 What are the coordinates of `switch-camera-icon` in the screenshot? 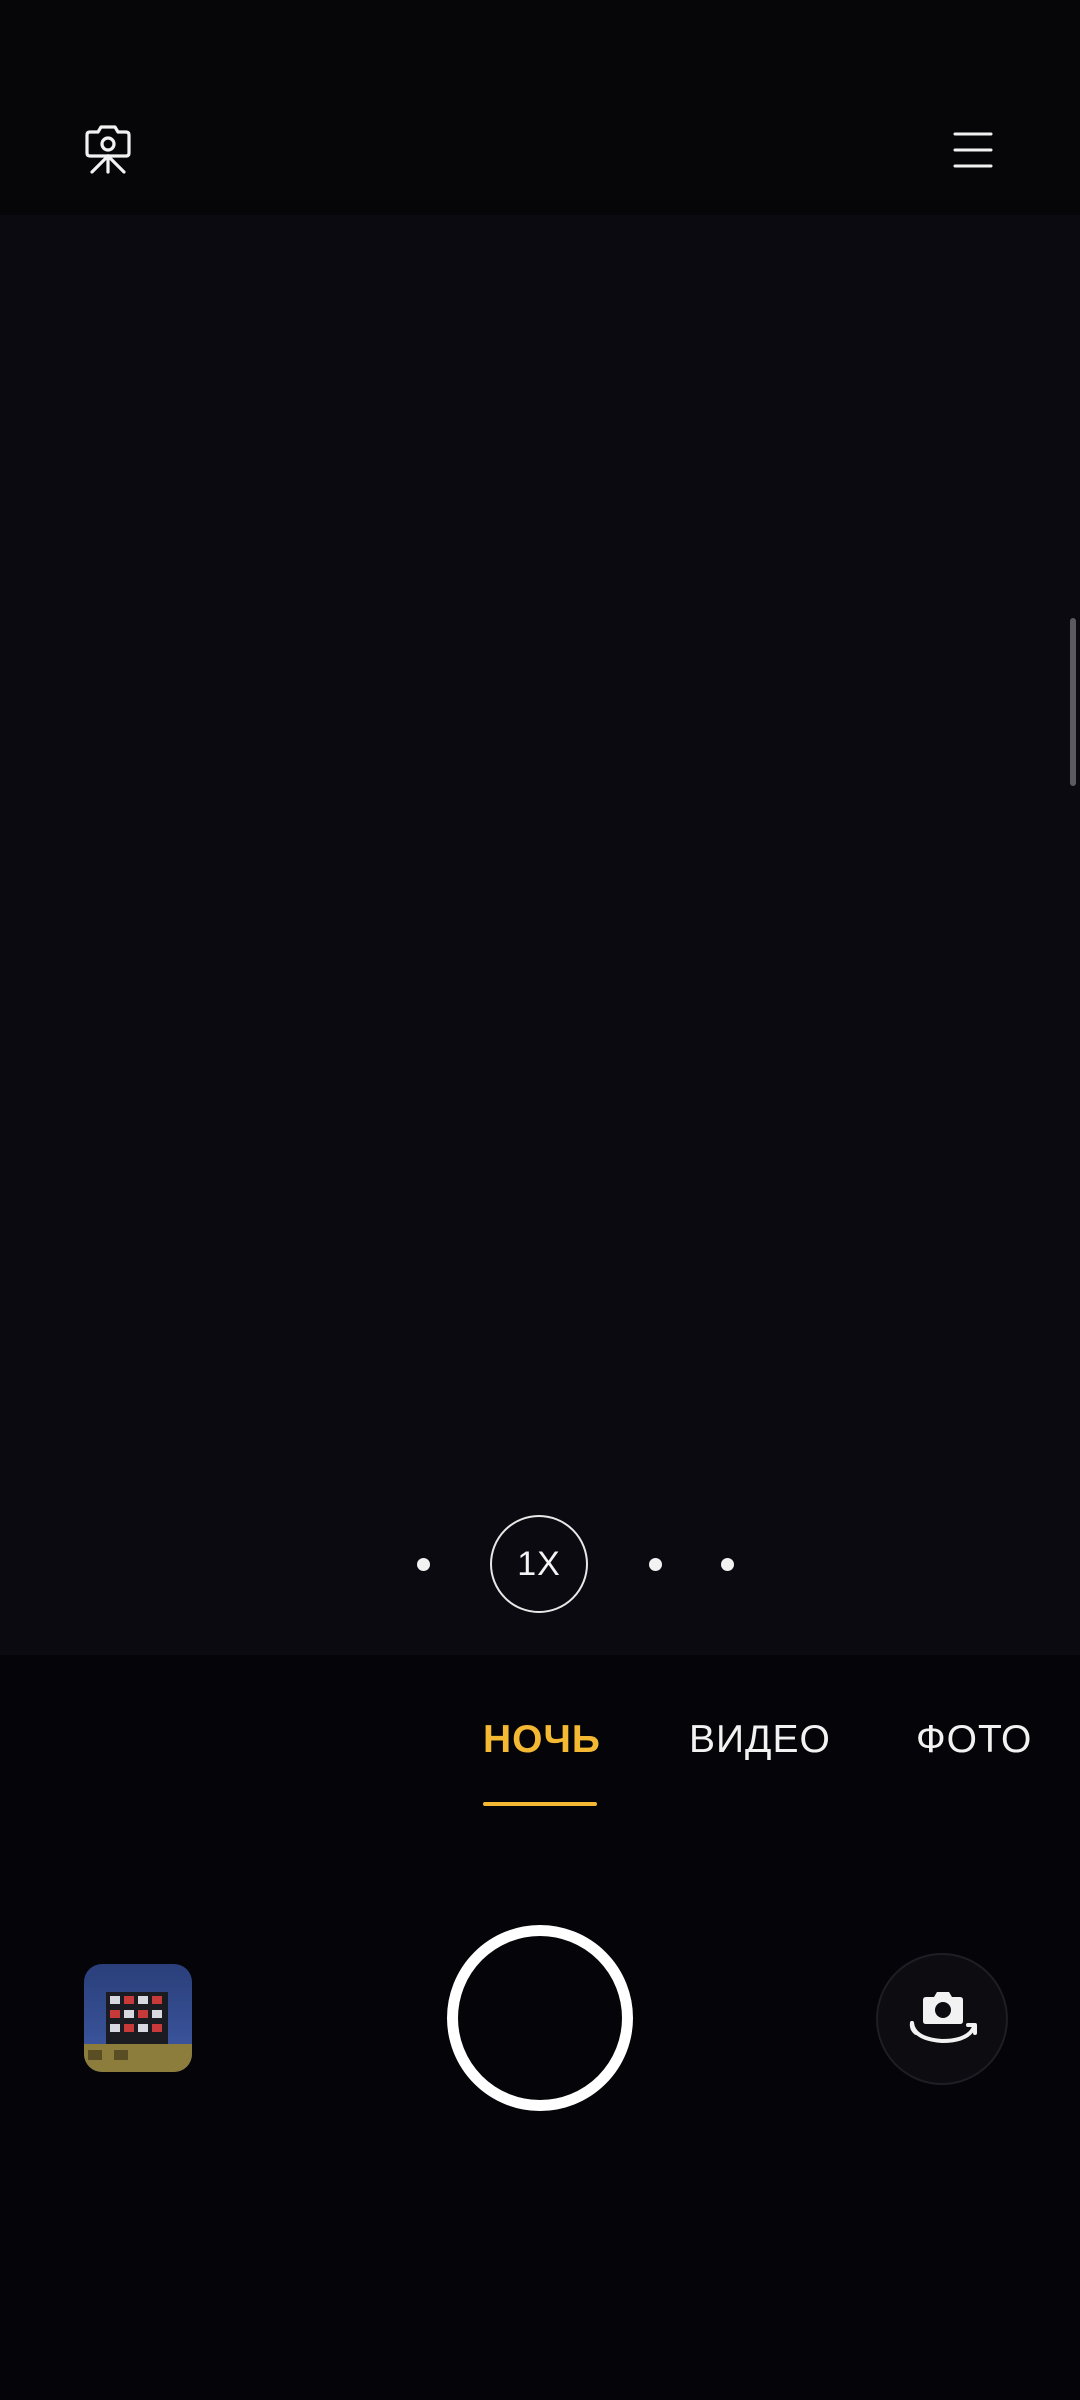 It's located at (943, 2018).